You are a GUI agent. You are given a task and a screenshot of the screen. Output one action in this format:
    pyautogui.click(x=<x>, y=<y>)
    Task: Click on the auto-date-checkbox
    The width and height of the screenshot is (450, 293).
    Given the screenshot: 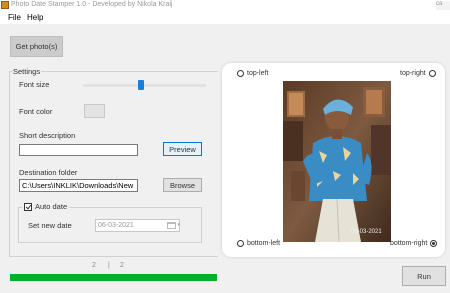 What is the action you would take?
    pyautogui.click(x=28, y=206)
    